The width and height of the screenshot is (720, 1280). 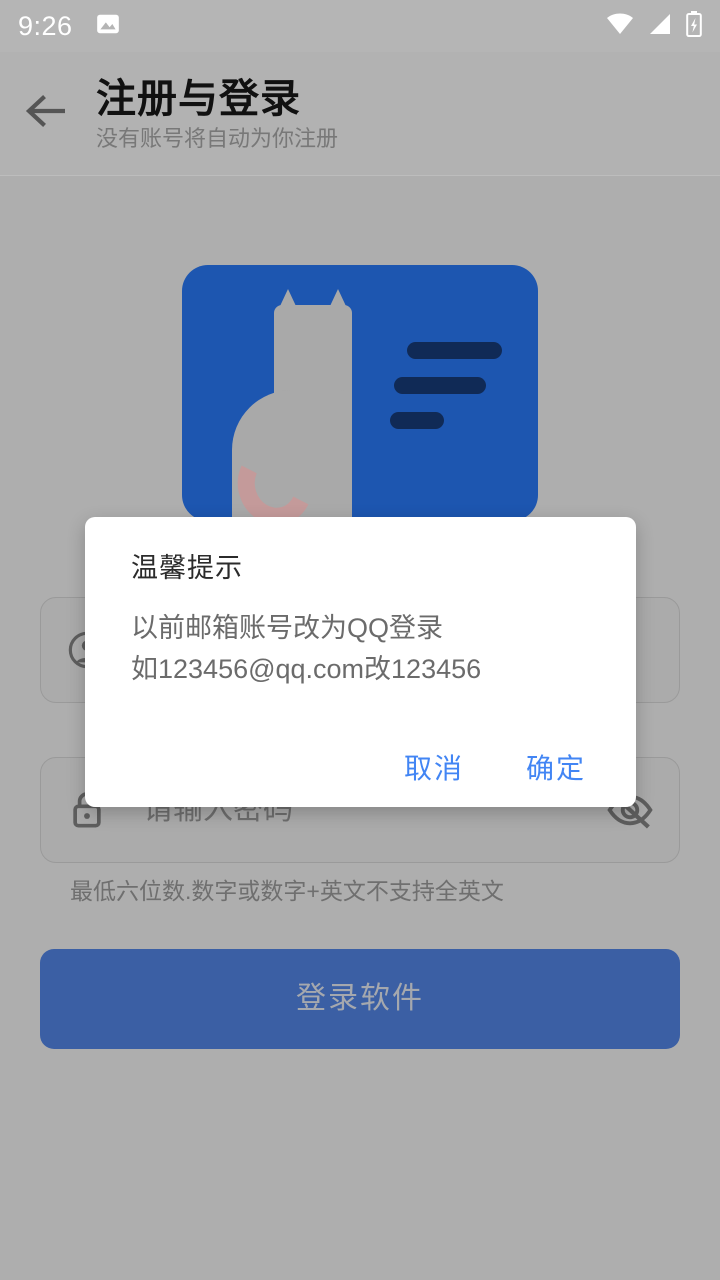 What do you see at coordinates (306, 649) in the screenshot?
I see `dialog-message: 以前邮箱账号改为QQ登录 如123456@qq.com改123456` at bounding box center [306, 649].